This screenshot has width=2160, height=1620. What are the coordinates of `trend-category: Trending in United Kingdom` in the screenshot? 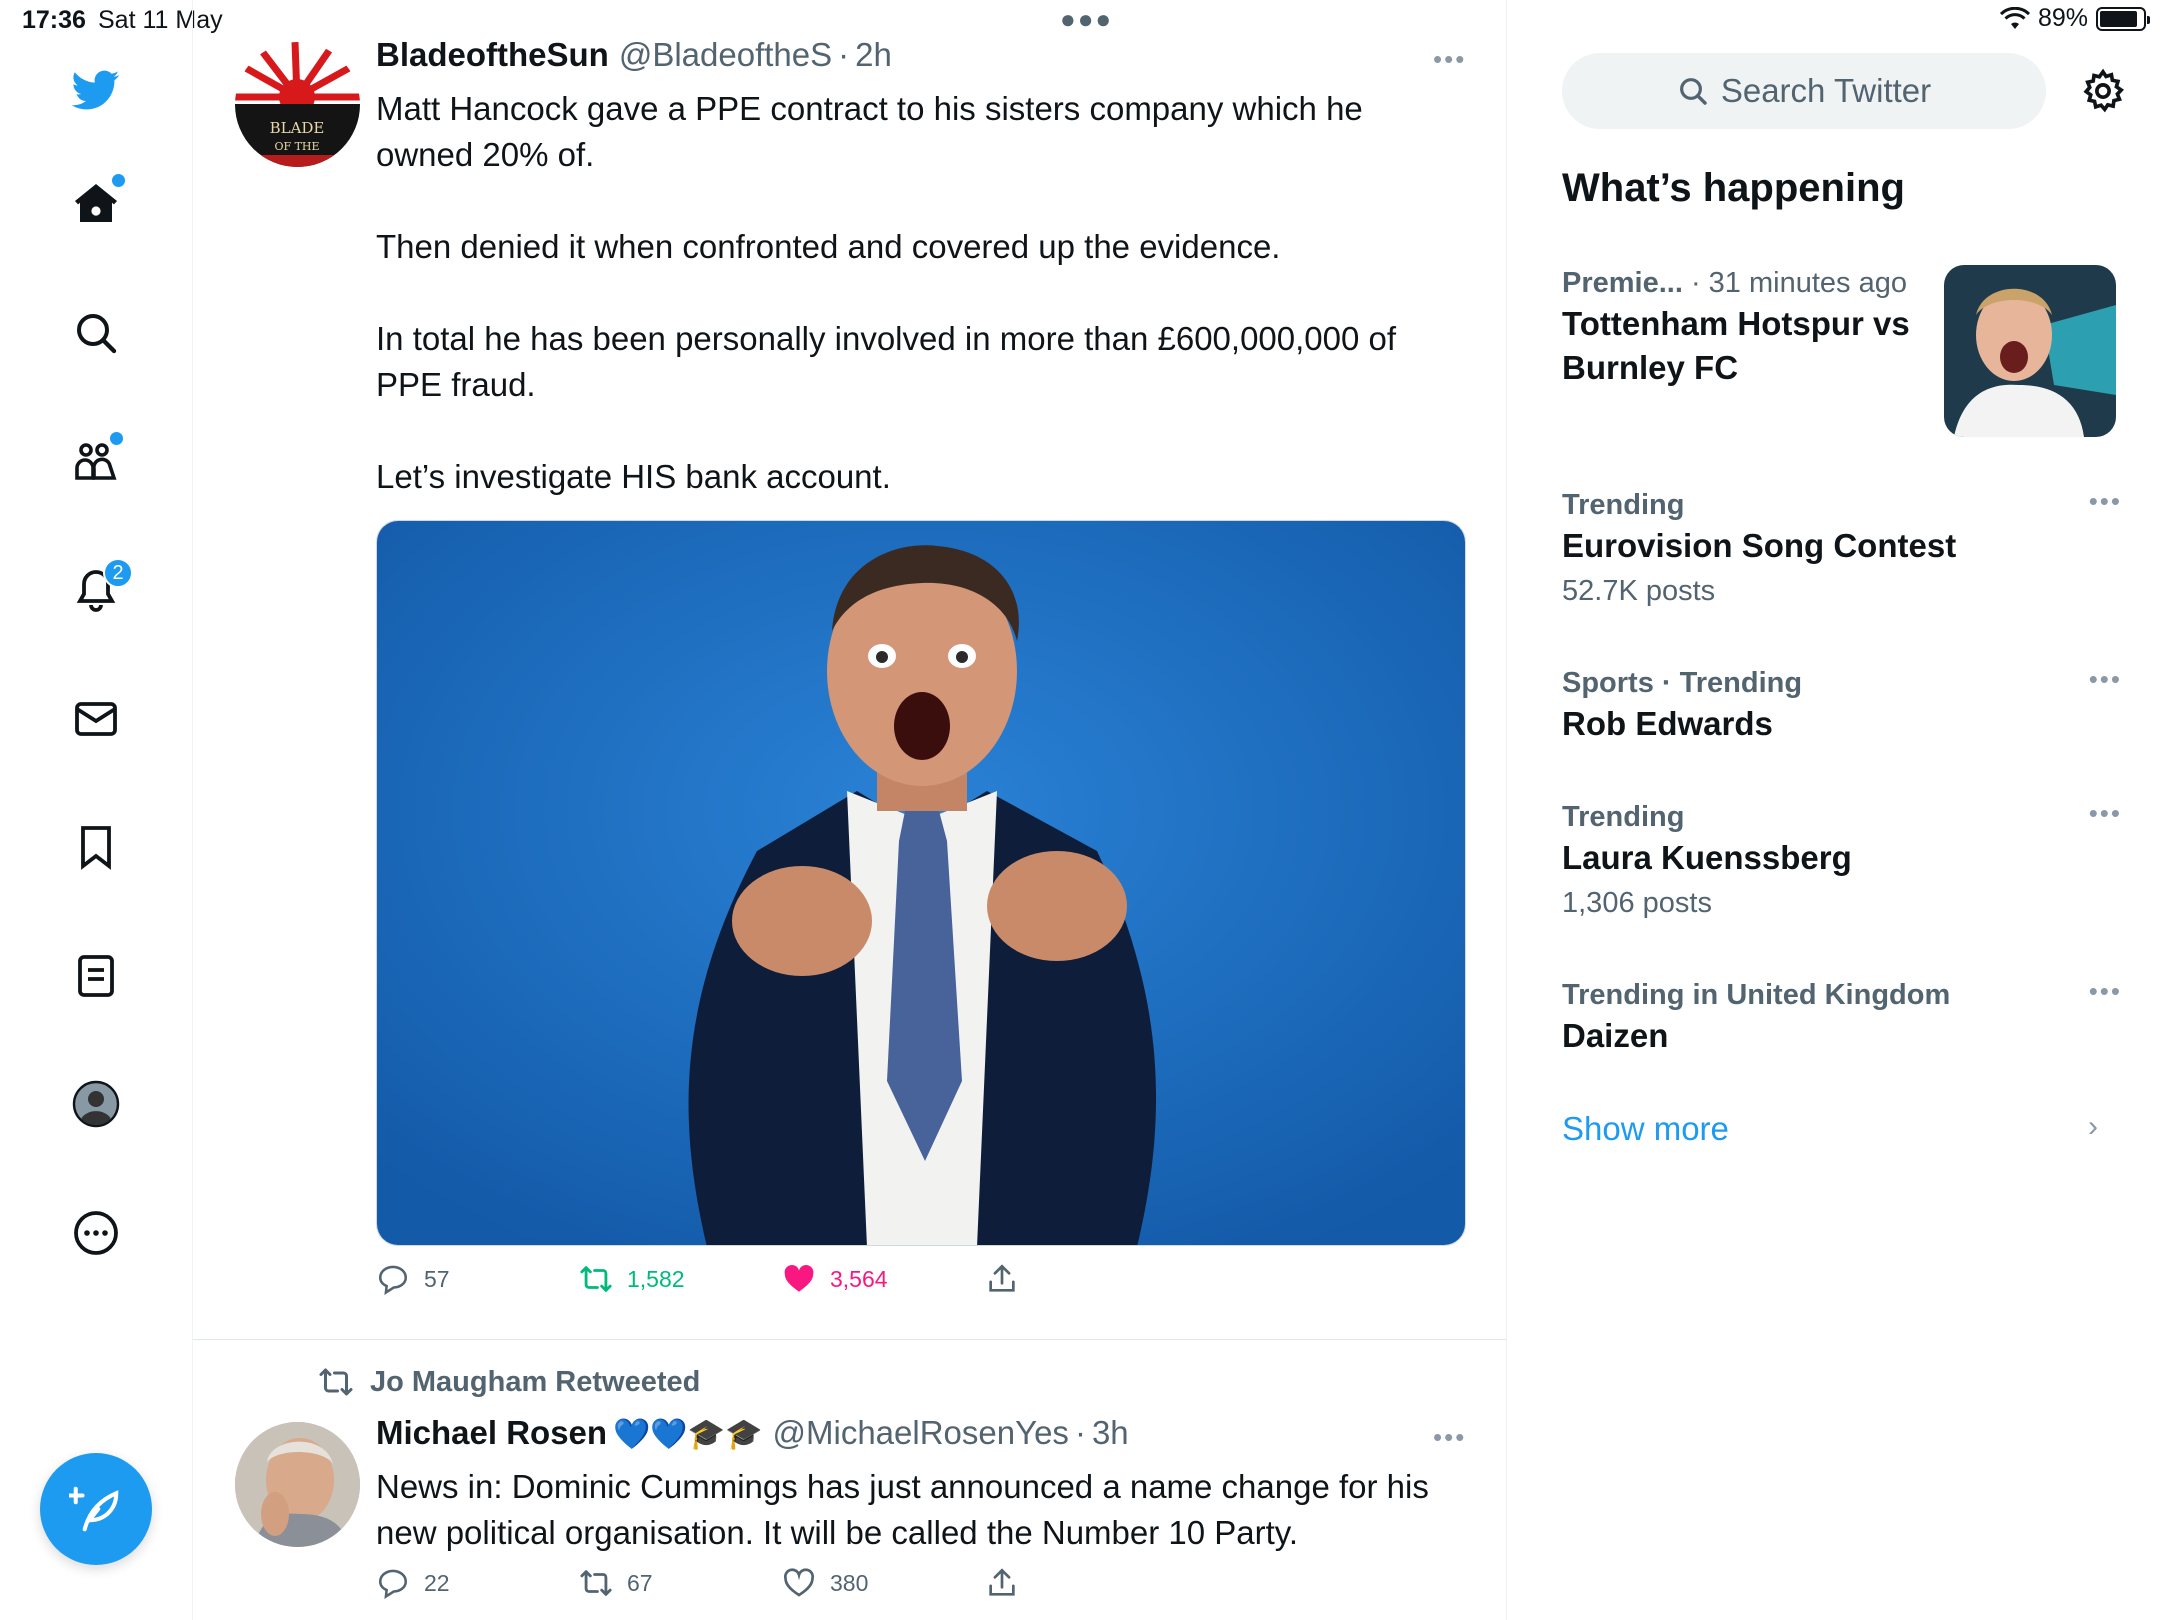 It's located at (1756, 995).